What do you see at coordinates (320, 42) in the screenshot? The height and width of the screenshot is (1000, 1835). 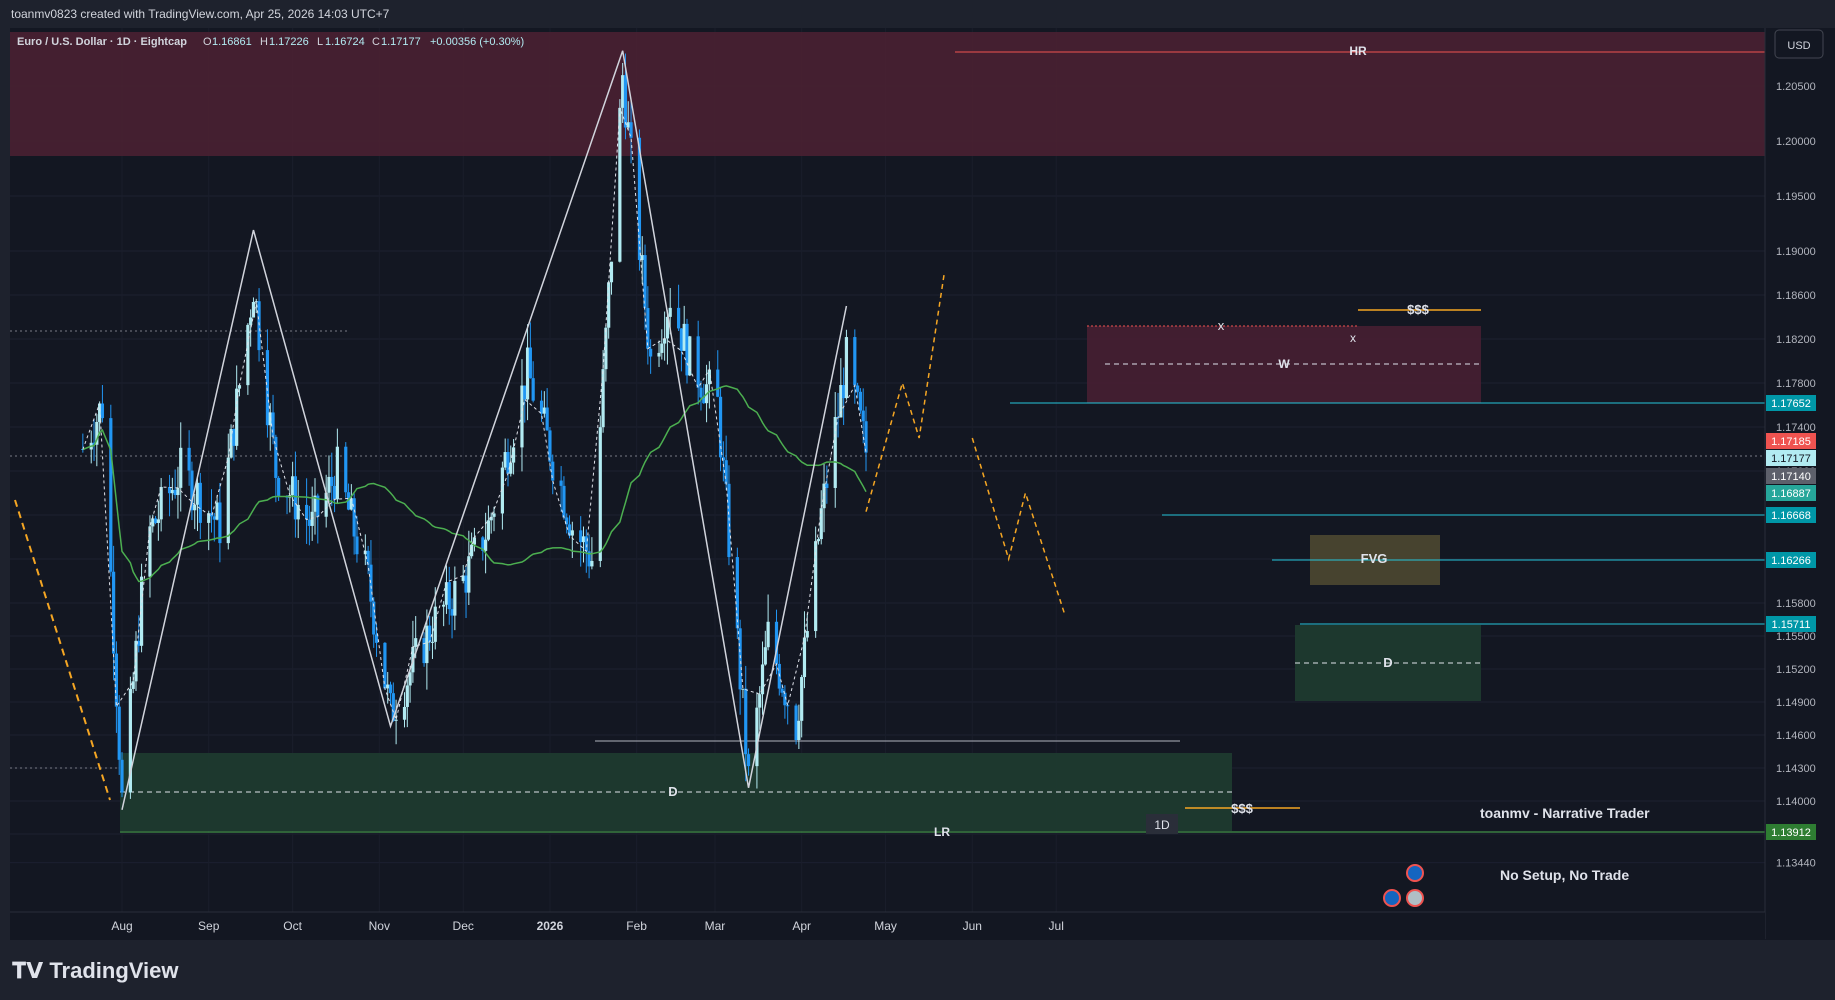 I see `low-label: L` at bounding box center [320, 42].